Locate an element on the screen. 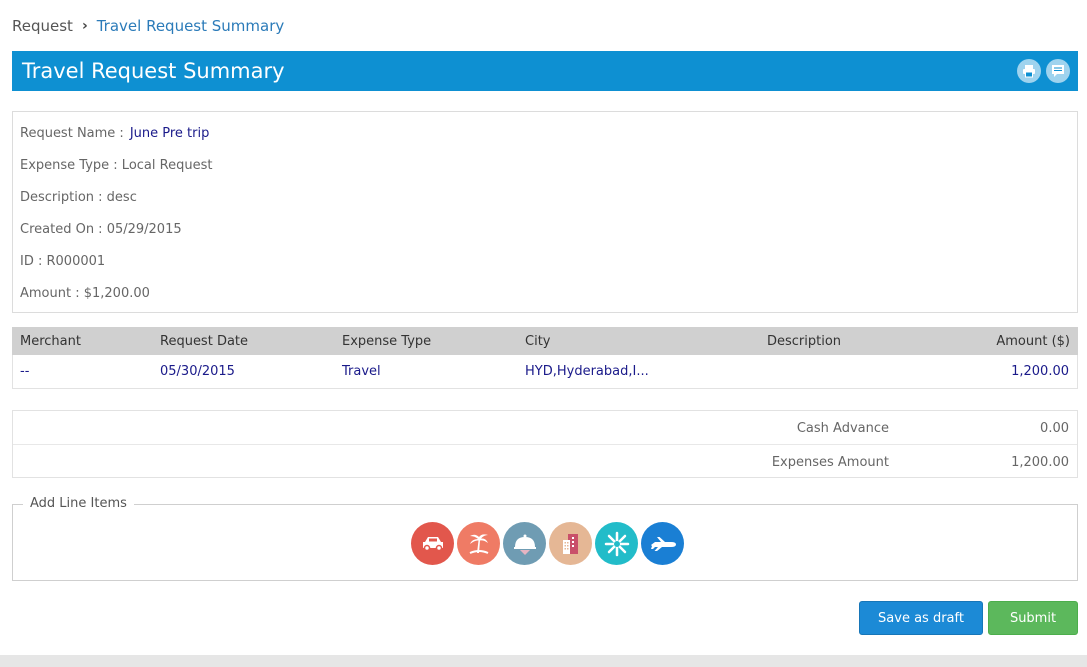 This screenshot has height=667, width=1087. request-name-label: Request Name : is located at coordinates (72, 133).